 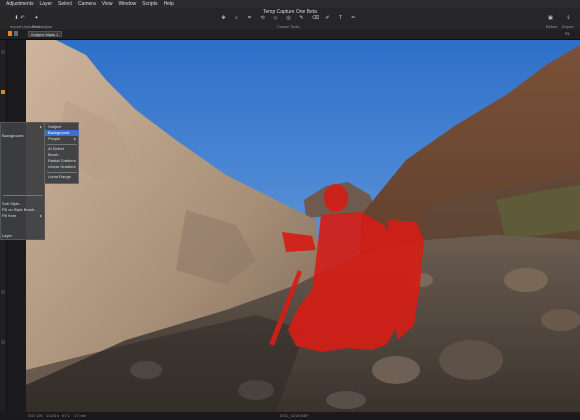 What do you see at coordinates (45, 34) in the screenshot?
I see `layer-select: Subject Mask 1` at bounding box center [45, 34].